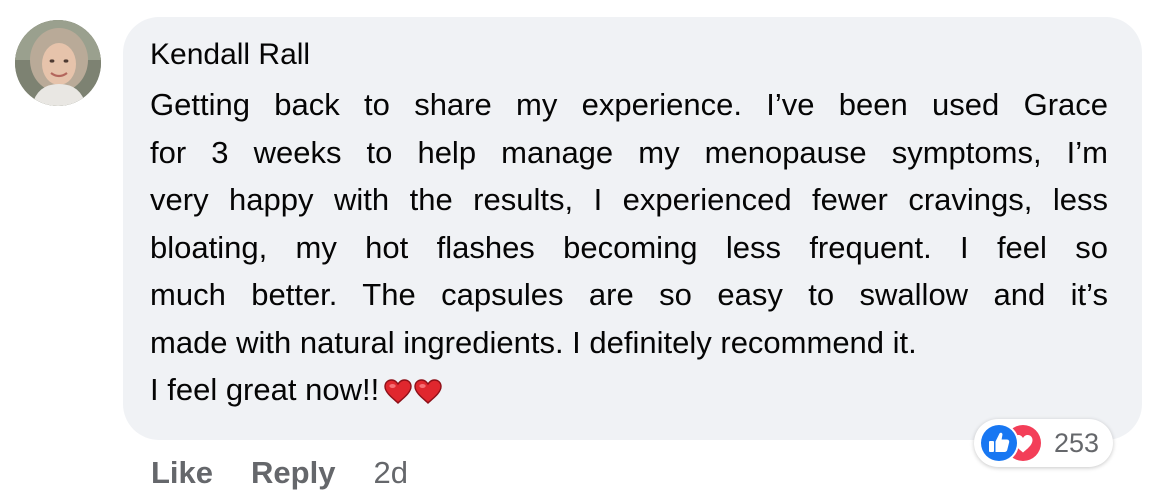  I want to click on comment-author: Kendall Rall, so click(230, 55).